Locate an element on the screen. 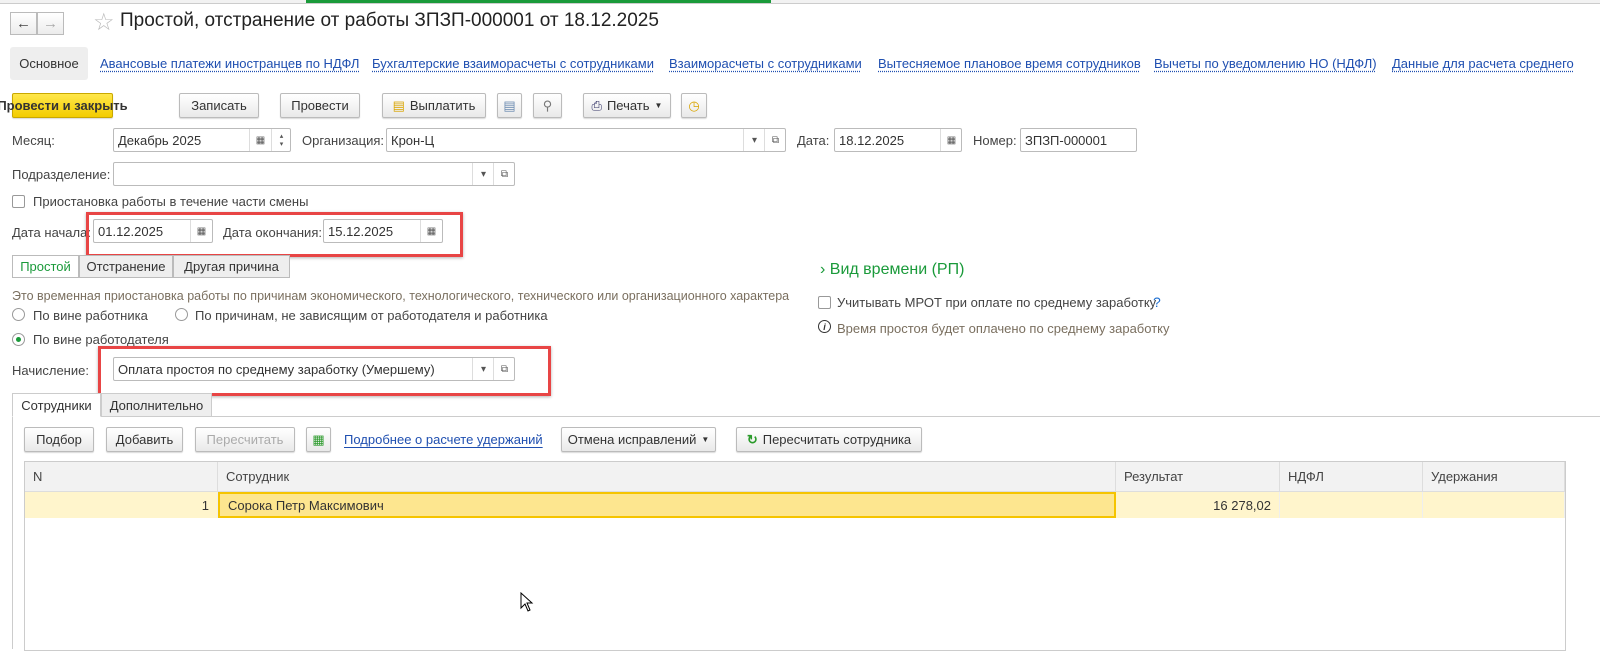 The width and height of the screenshot is (1600, 651). tab-additional-label: Дополнительно is located at coordinates (156, 405).